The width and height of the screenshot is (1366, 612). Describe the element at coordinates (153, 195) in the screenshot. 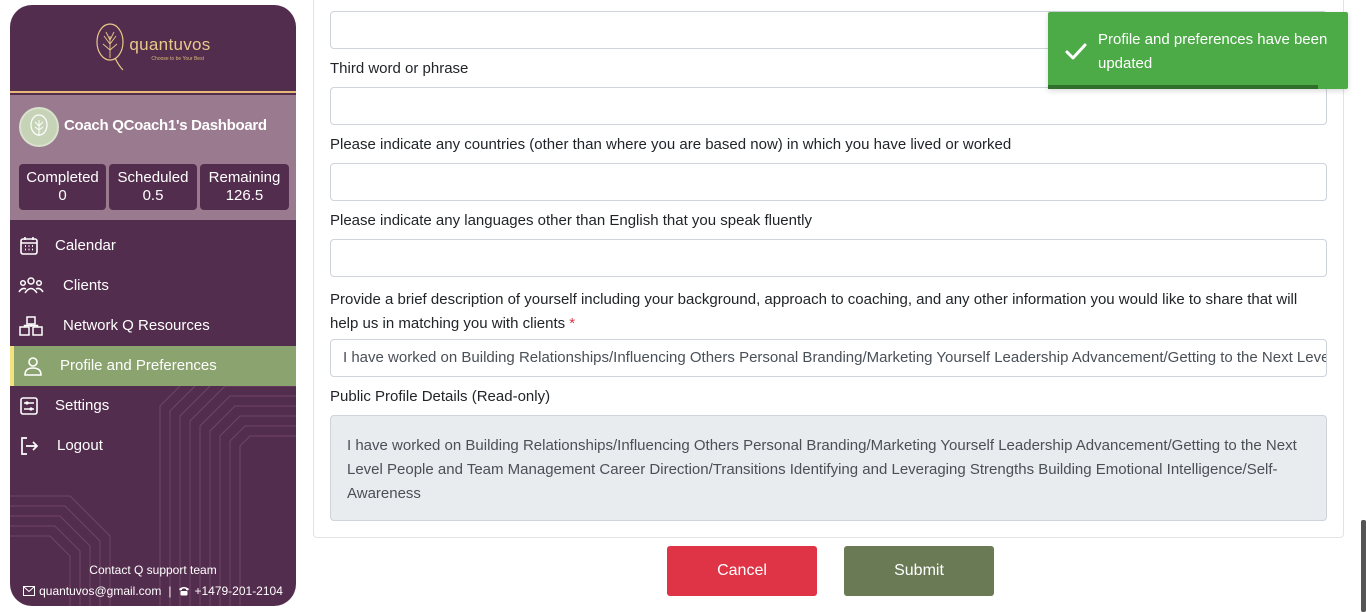

I see `stat-value: 0.5` at that location.